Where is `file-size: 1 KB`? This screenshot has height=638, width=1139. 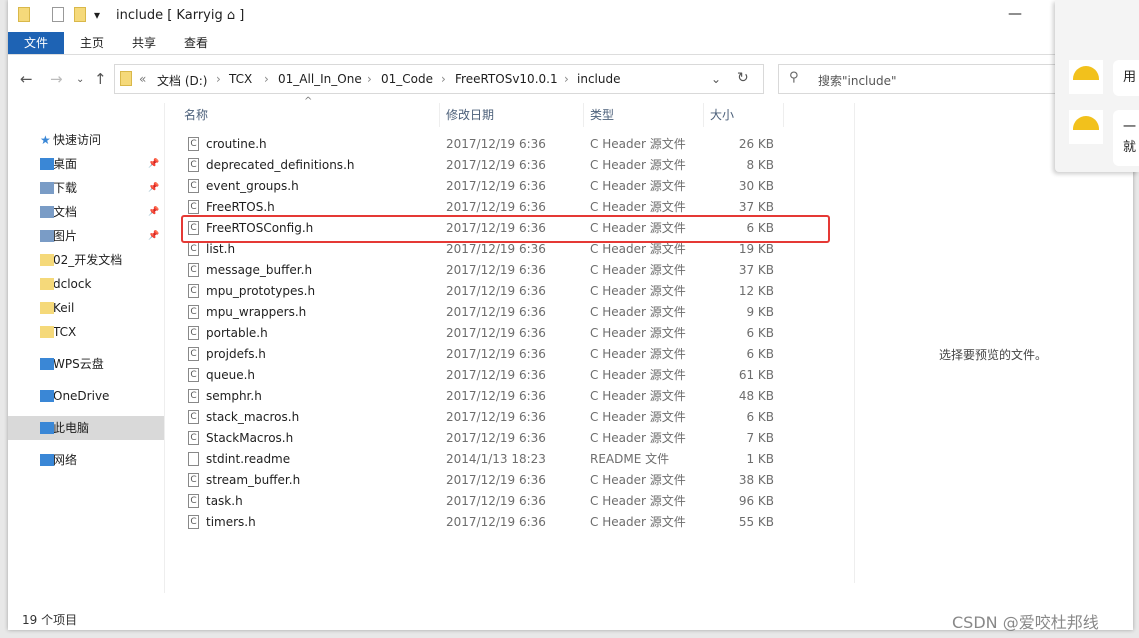 file-size: 1 KB is located at coordinates (760, 459).